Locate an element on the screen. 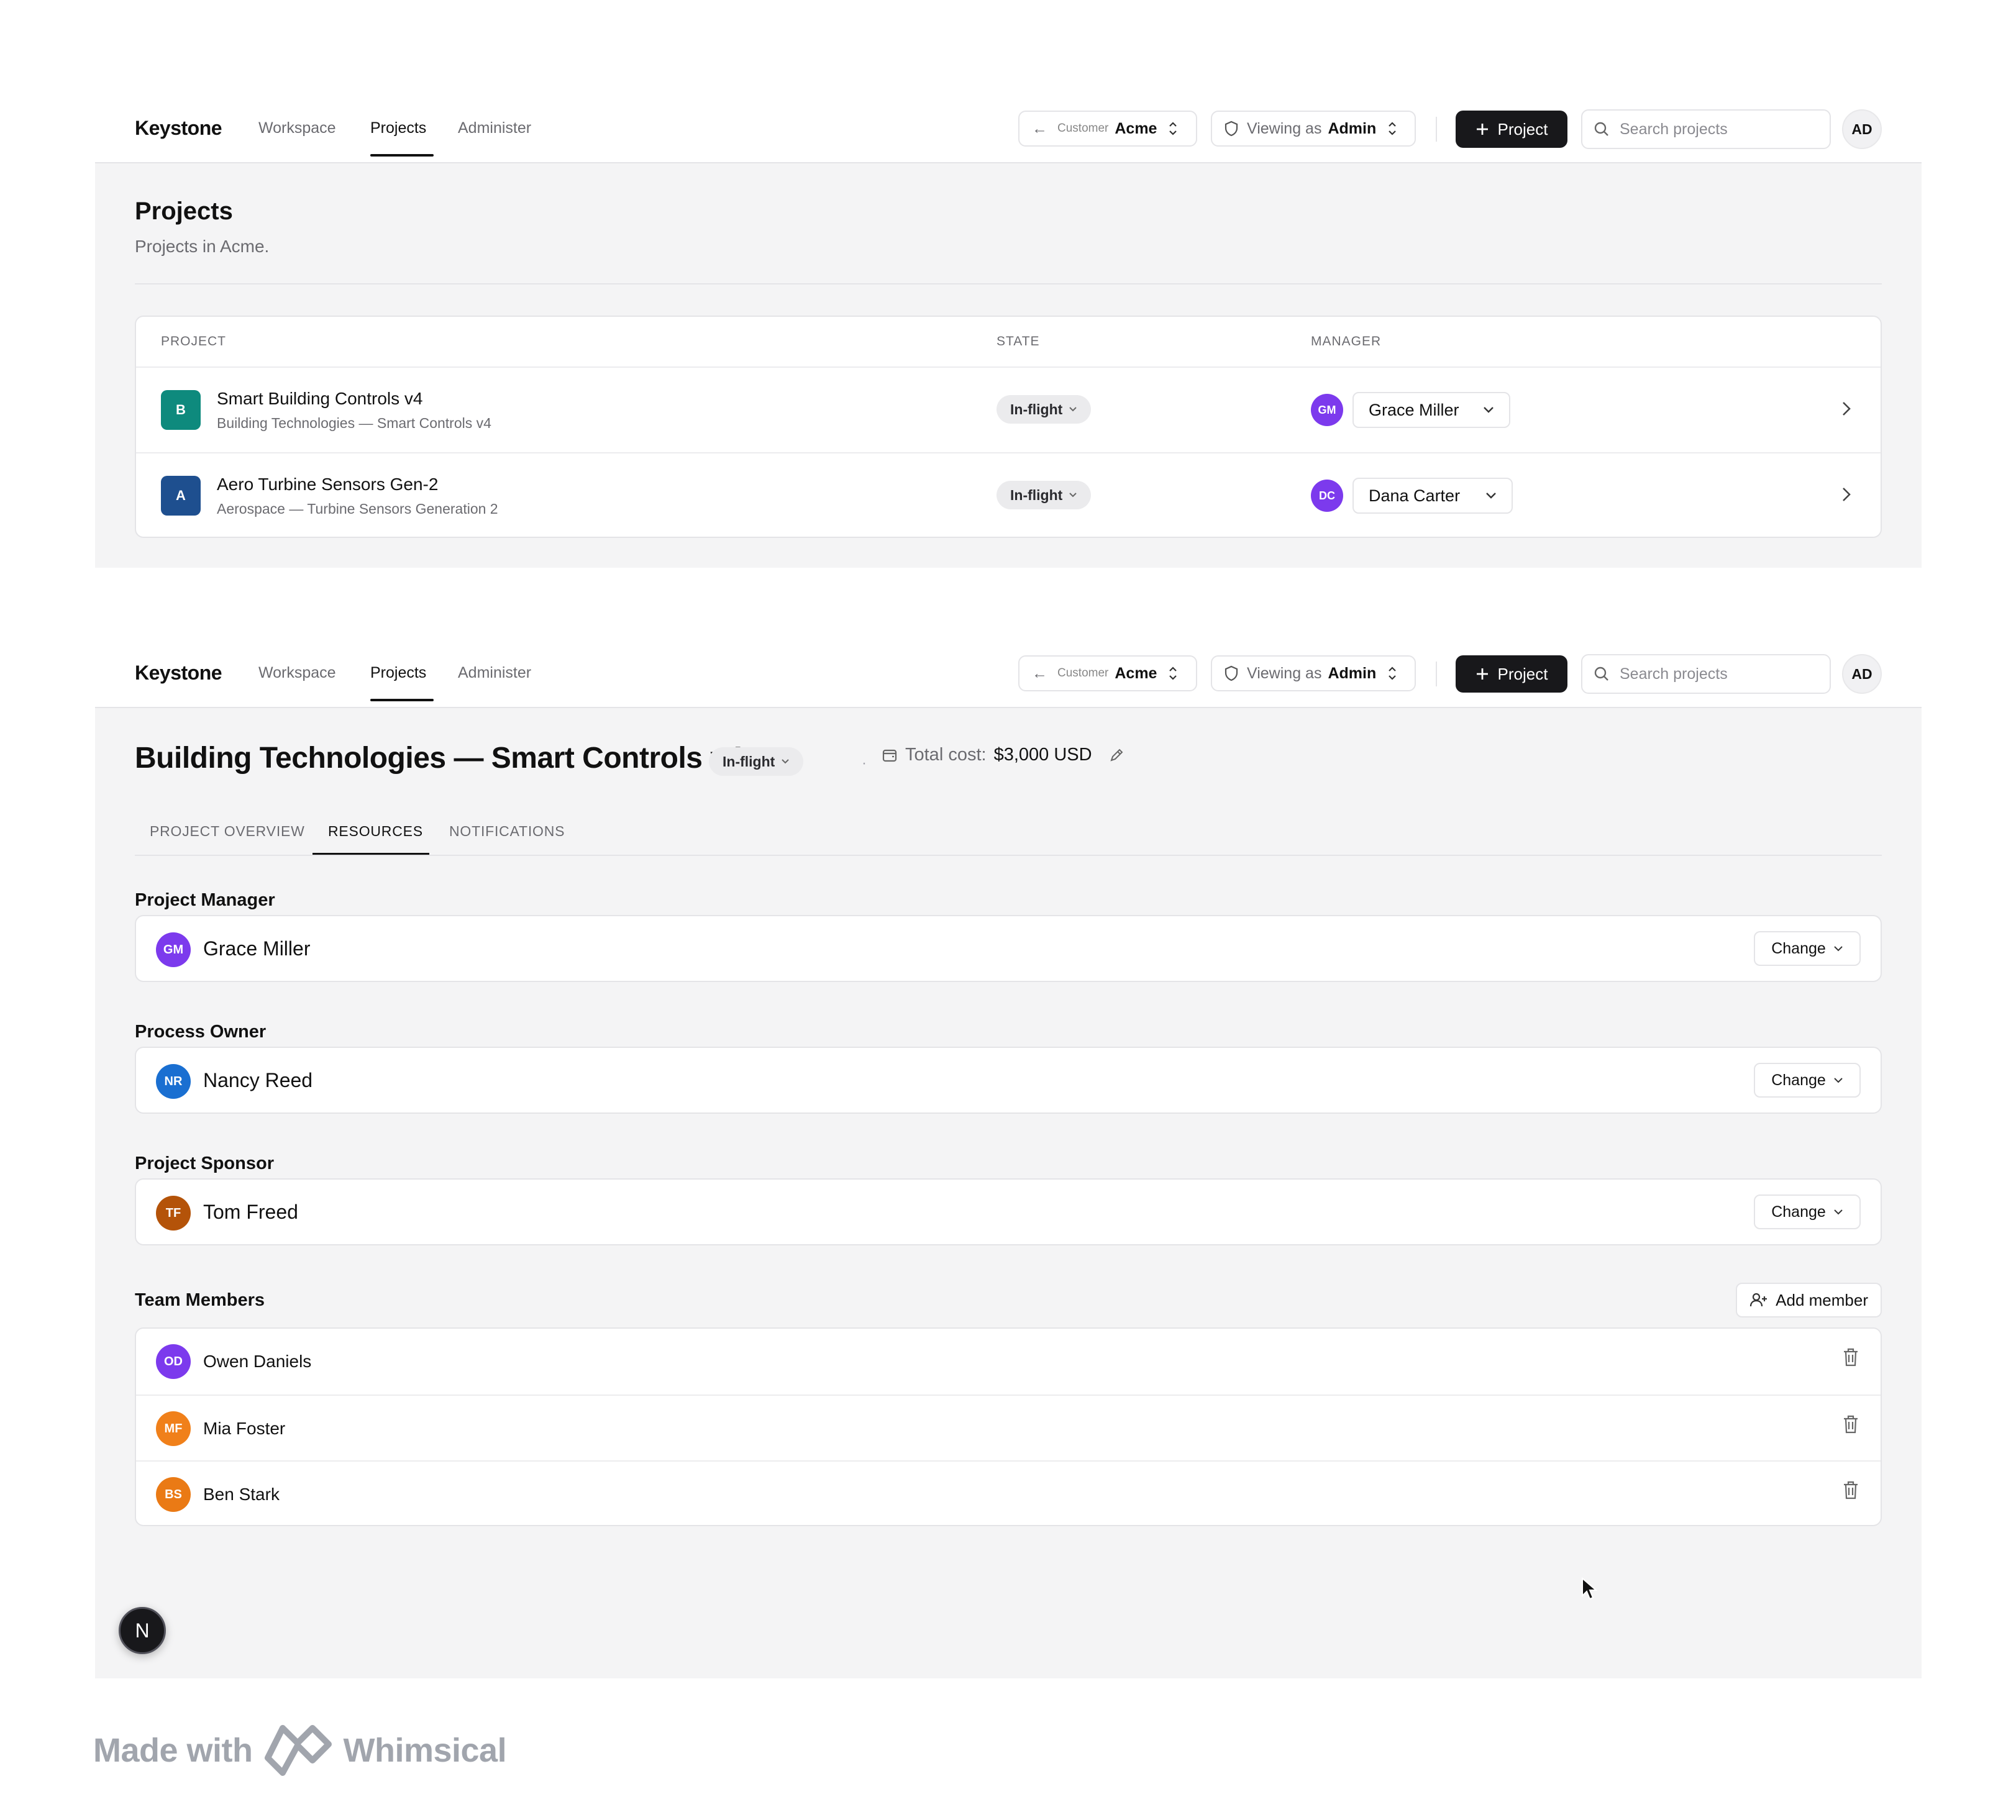 This screenshot has width=2016, height=1820. wallet-icon is located at coordinates (889, 756).